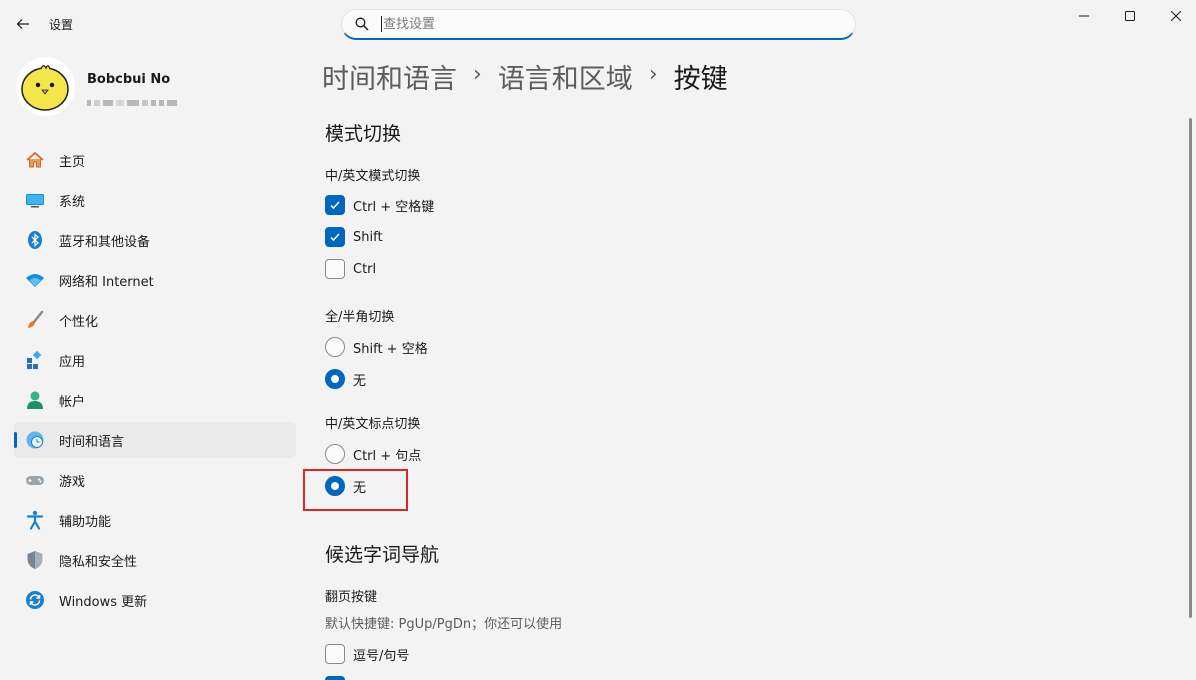 The width and height of the screenshot is (1196, 680). Describe the element at coordinates (379, 205) in the screenshot. I see `checkbox-ctrl-space: Ctrl + 空格键` at that location.